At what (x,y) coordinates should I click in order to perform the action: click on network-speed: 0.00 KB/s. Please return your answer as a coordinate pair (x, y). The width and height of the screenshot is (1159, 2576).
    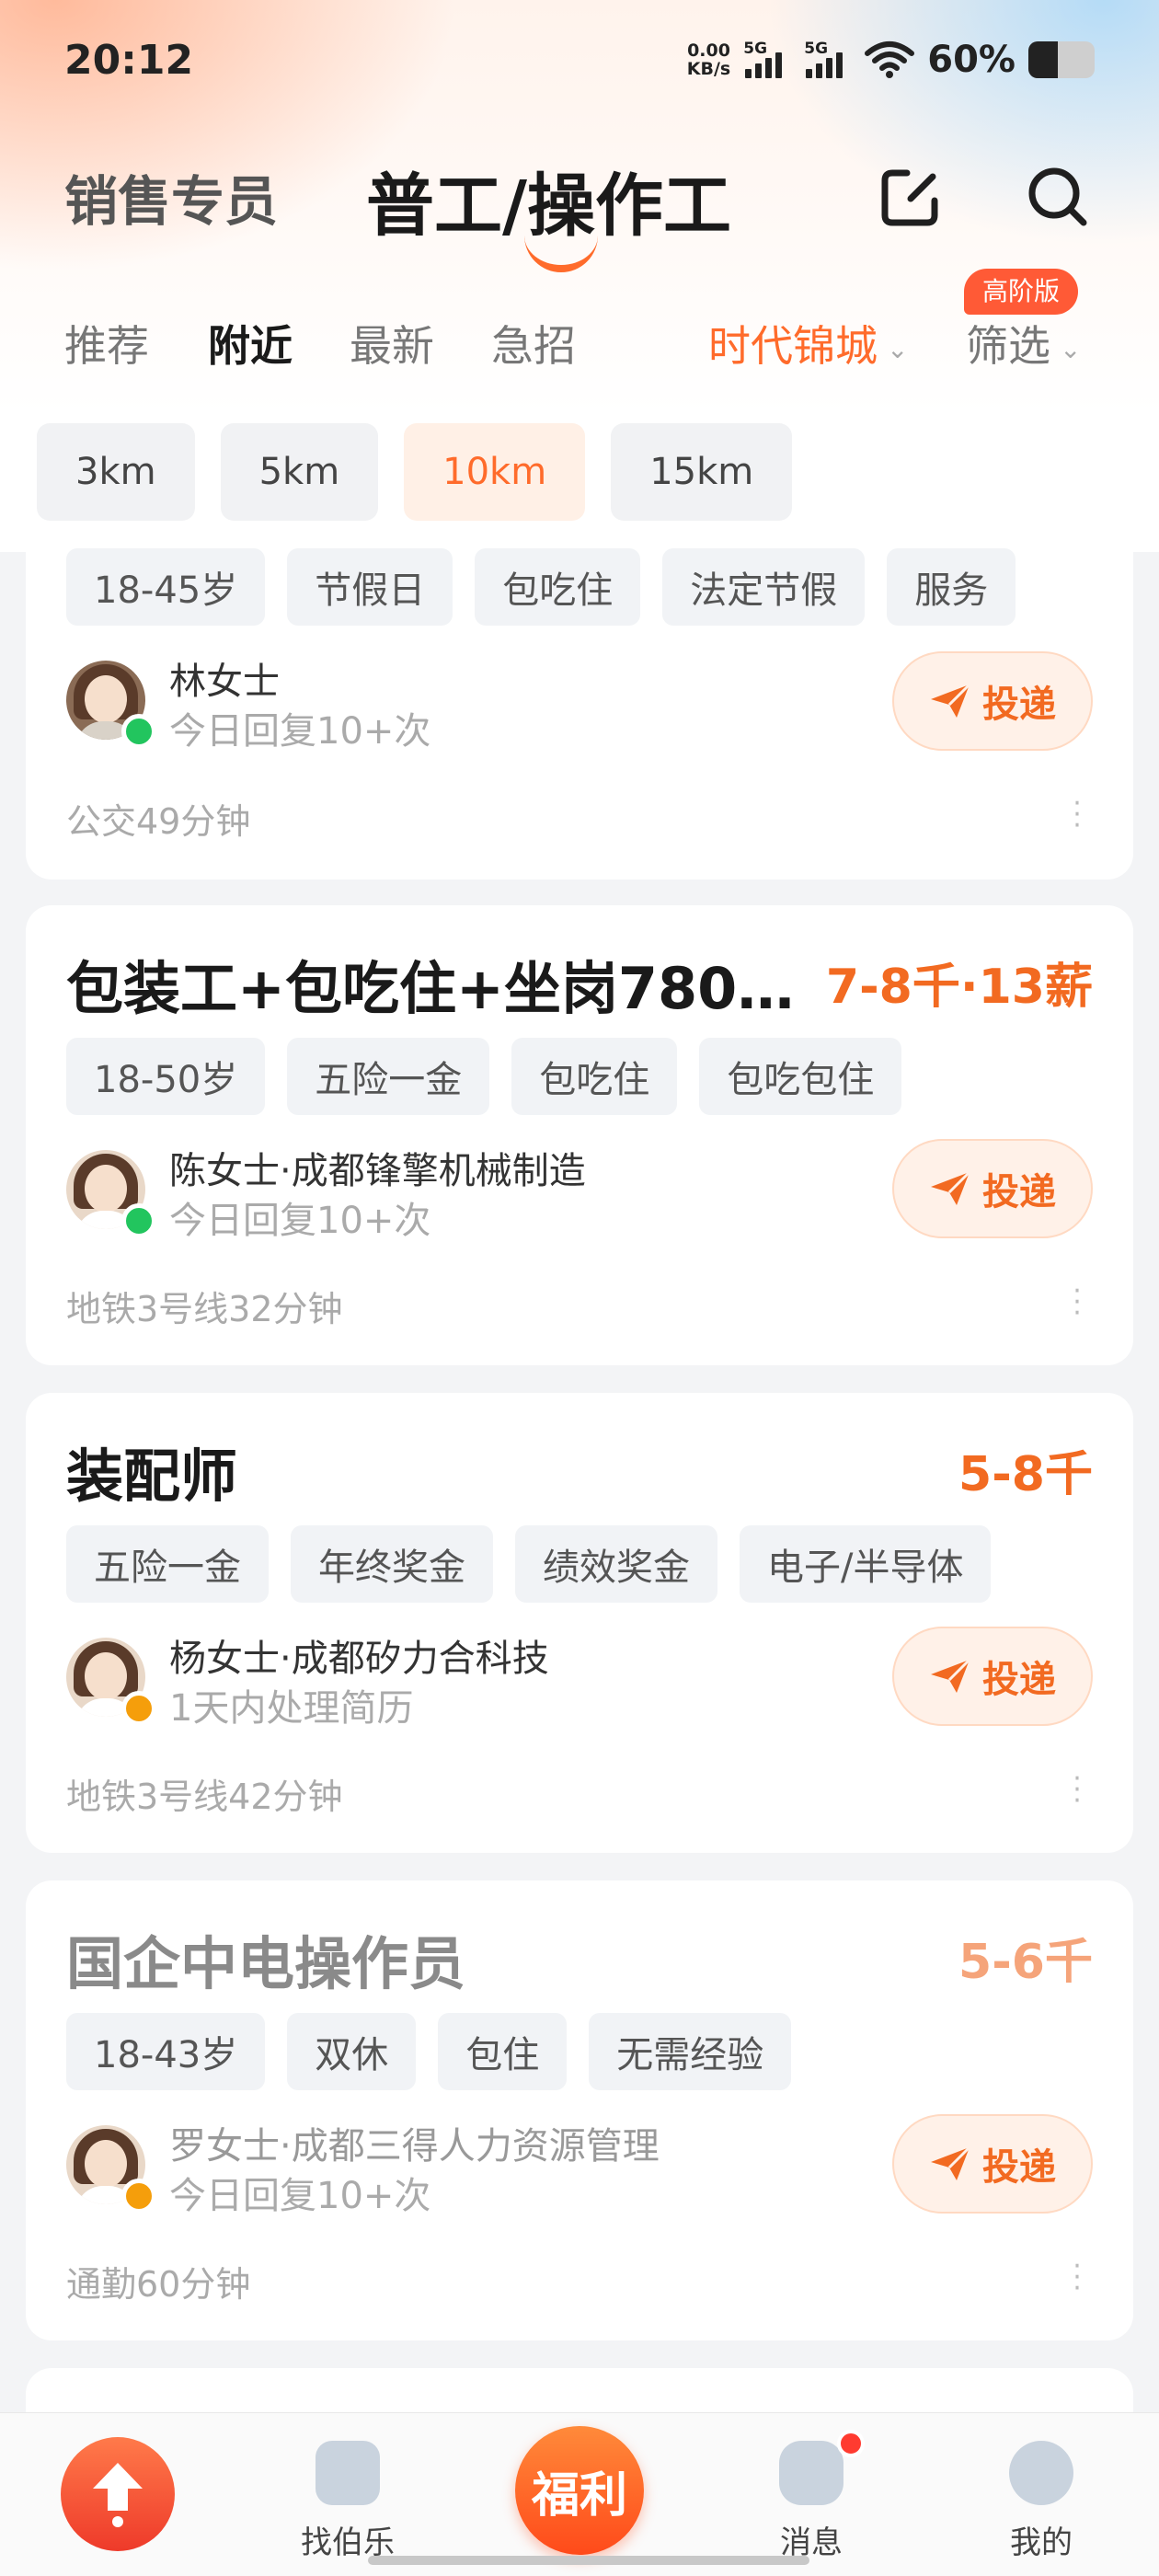
    Looking at the image, I should click on (708, 59).